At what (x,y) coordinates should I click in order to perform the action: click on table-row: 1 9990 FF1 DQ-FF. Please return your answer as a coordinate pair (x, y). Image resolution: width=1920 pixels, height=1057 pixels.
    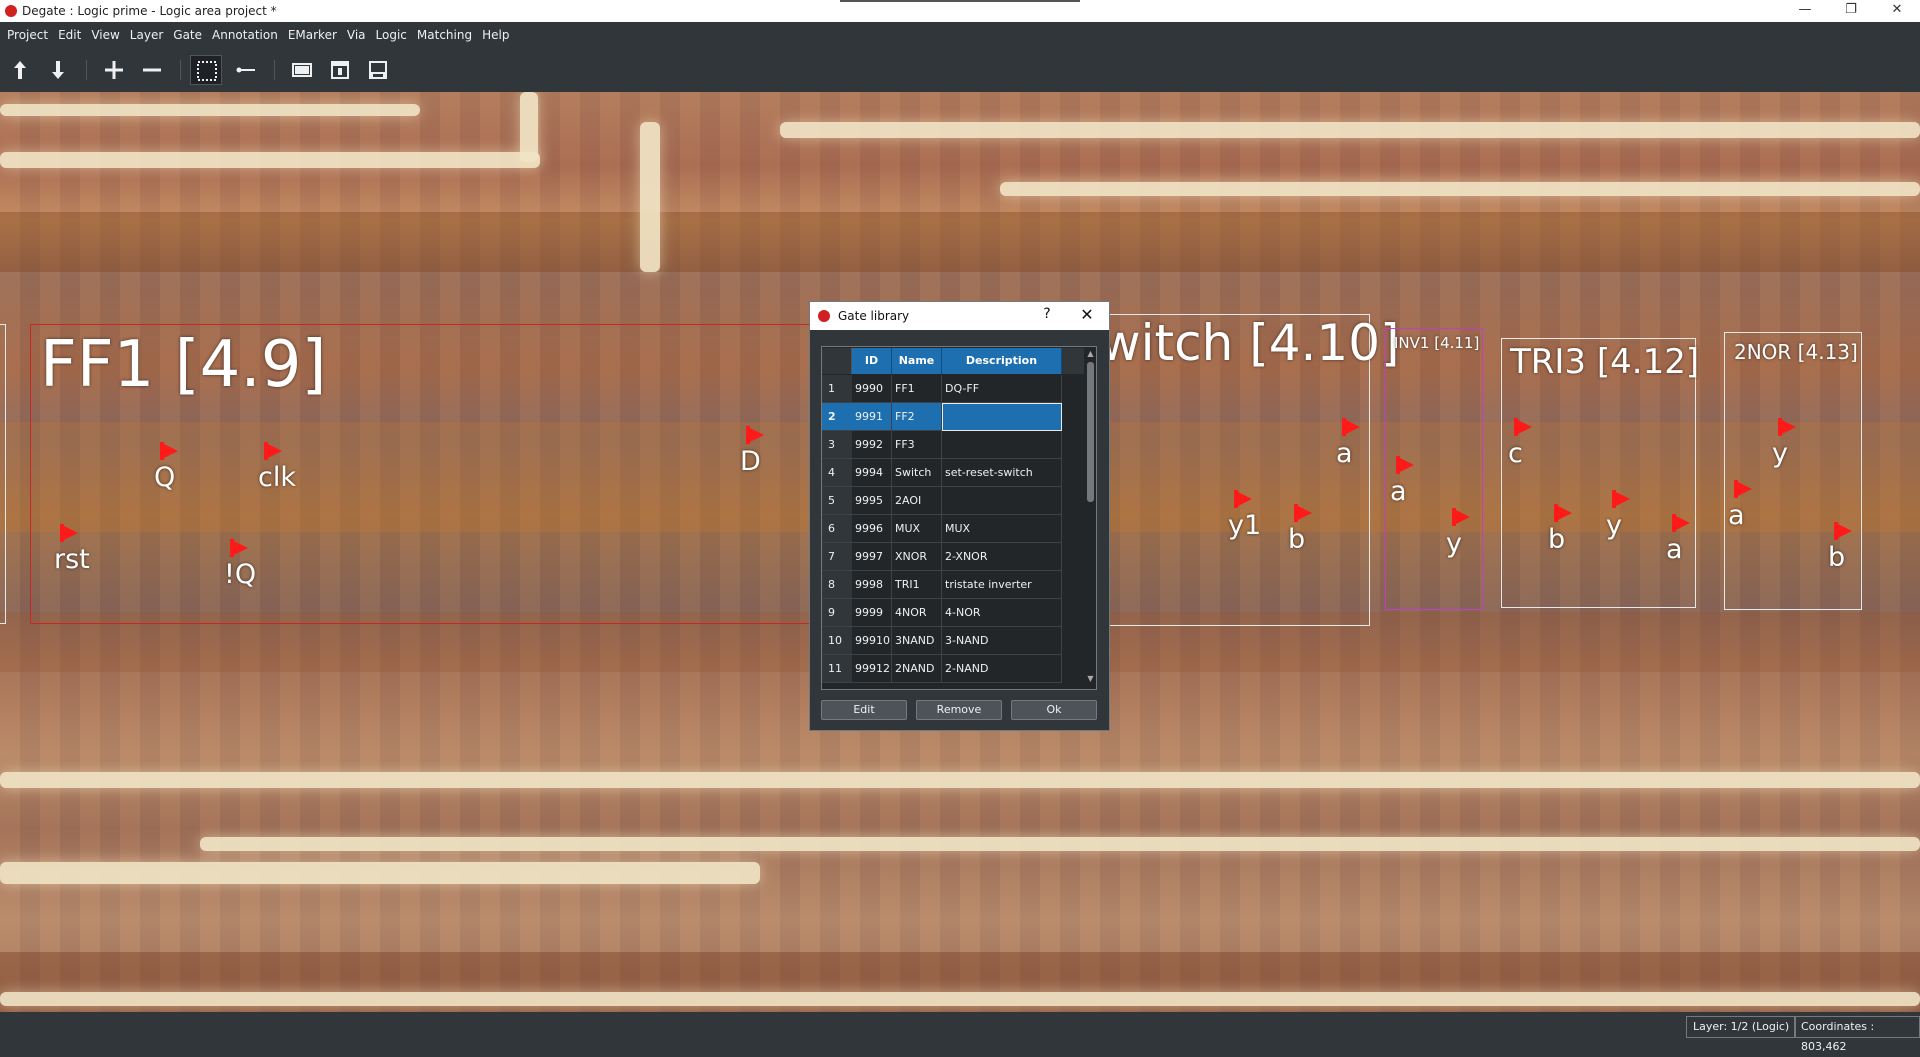
    Looking at the image, I should click on (952, 389).